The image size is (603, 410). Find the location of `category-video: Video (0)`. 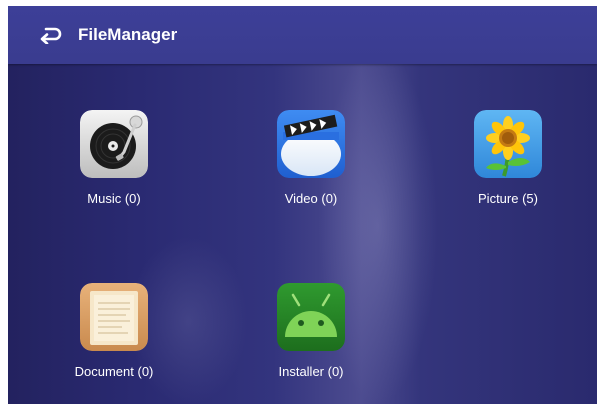

category-video: Video (0) is located at coordinates (311, 170).